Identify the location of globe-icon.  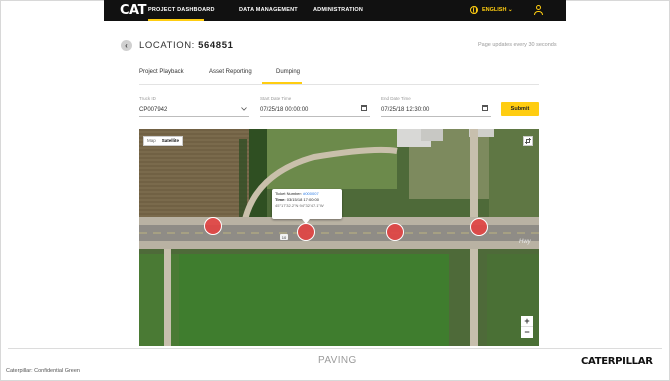
(474, 10).